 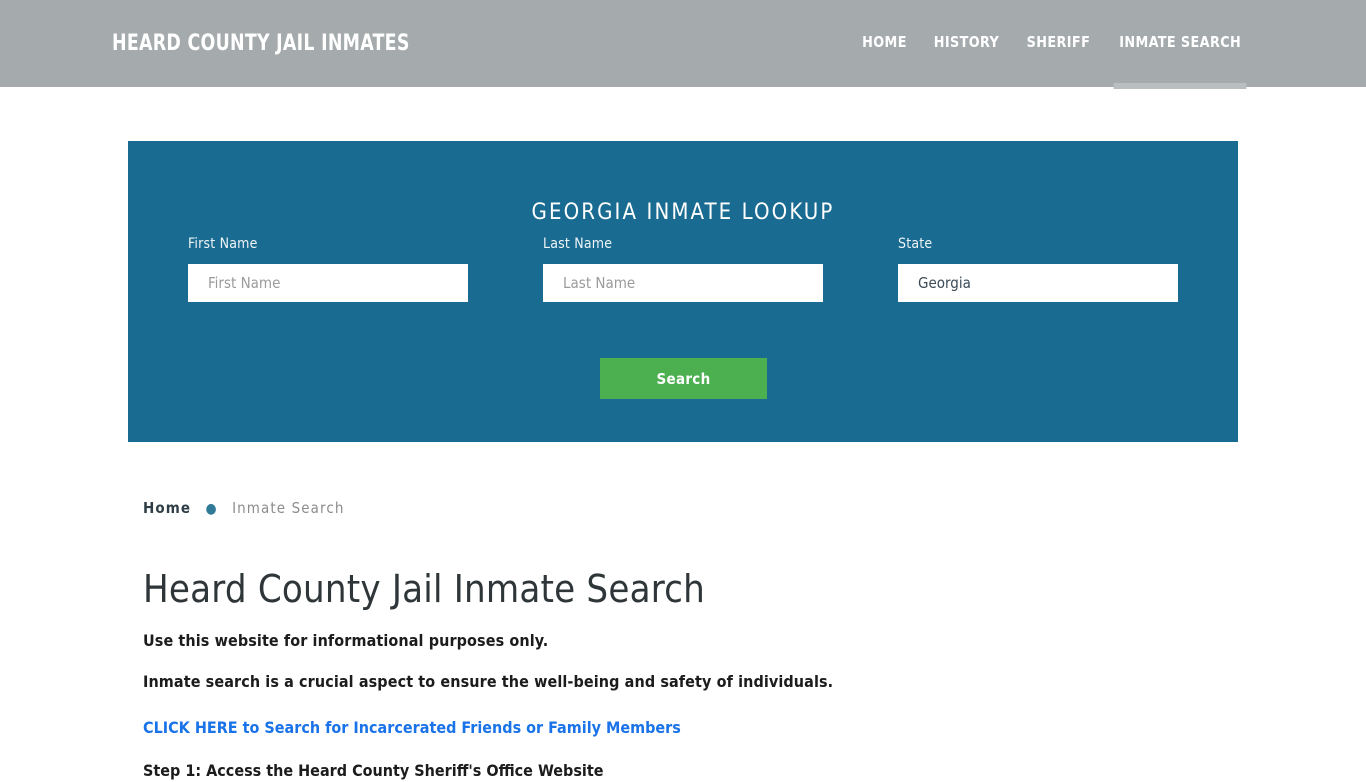 What do you see at coordinates (966, 42) in the screenshot?
I see `nav-item-history: HISTORY` at bounding box center [966, 42].